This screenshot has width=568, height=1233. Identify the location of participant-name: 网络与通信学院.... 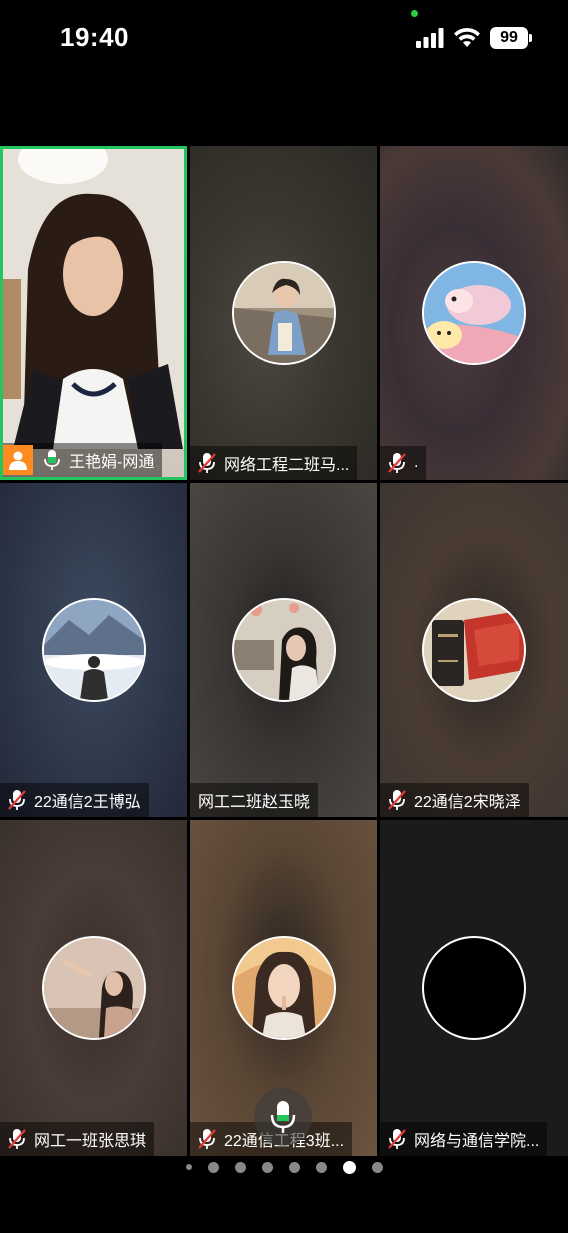
(477, 1141).